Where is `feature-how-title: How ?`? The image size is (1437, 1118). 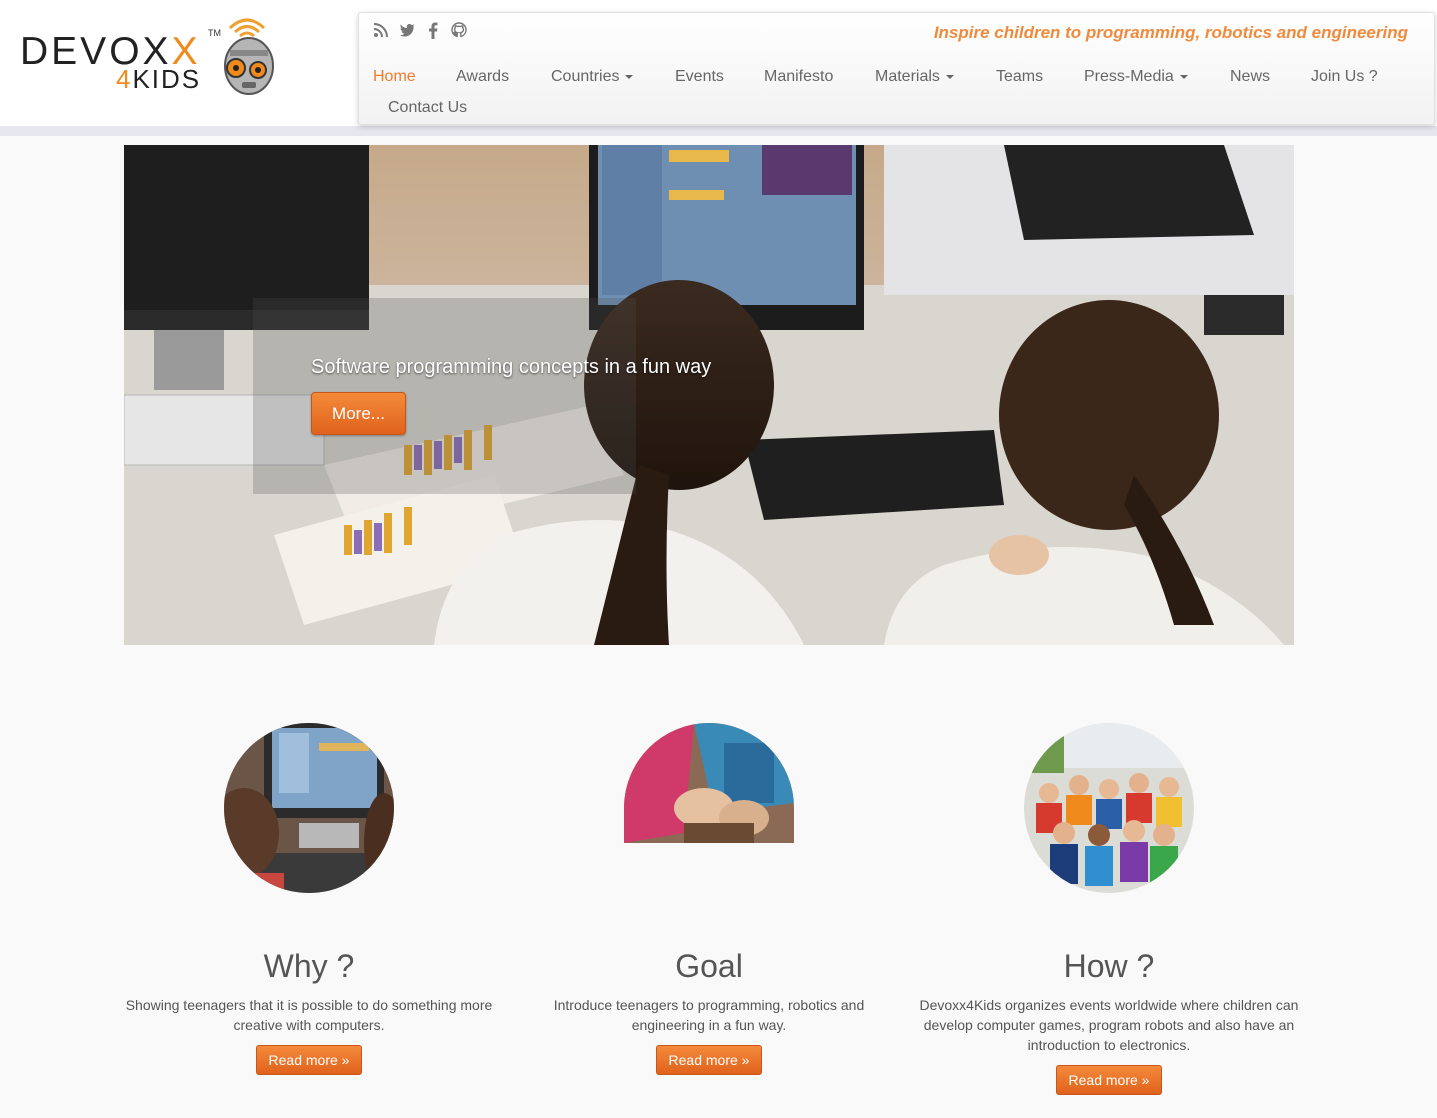 feature-how-title: How ? is located at coordinates (1109, 966).